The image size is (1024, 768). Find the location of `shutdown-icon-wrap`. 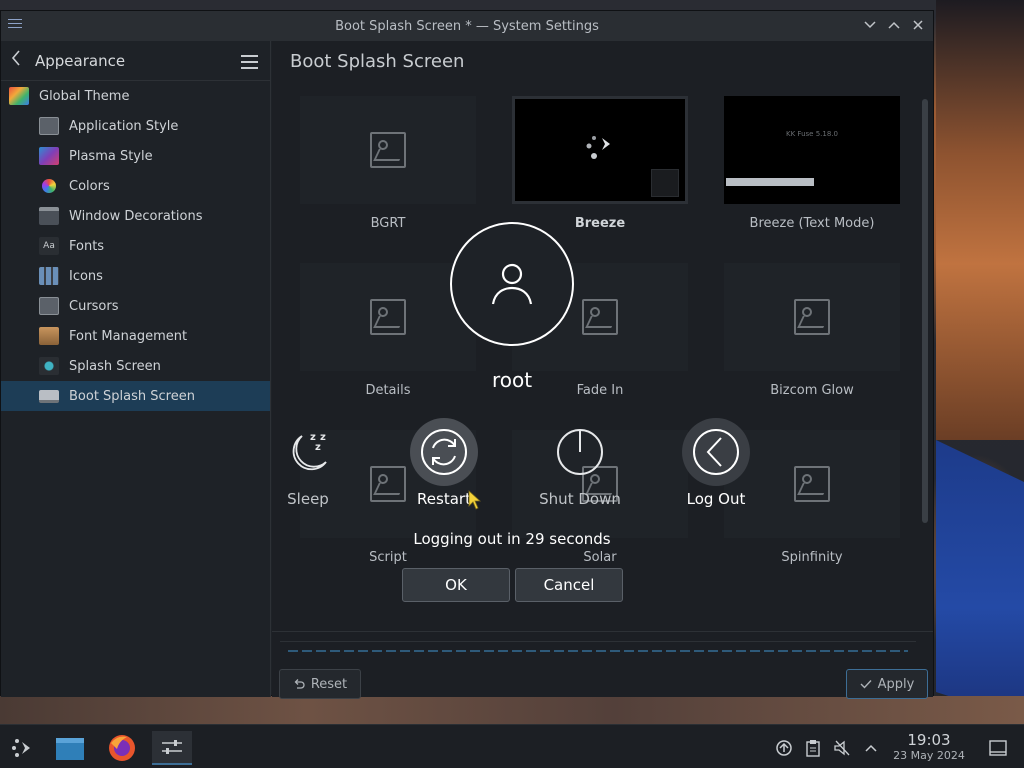

shutdown-icon-wrap is located at coordinates (580, 452).